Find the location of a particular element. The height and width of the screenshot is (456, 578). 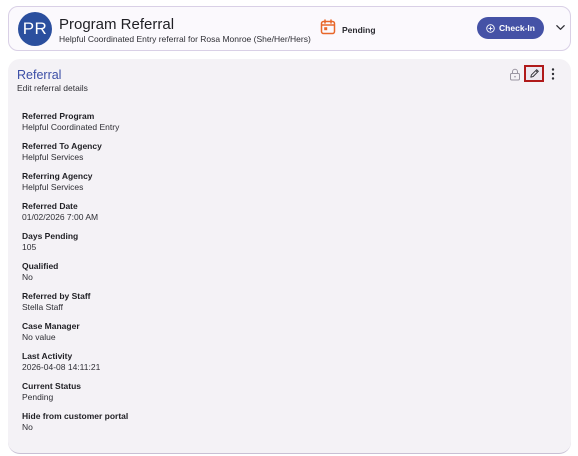

field-referring-agency: Referring Agency Helpful Services is located at coordinates (75, 186).